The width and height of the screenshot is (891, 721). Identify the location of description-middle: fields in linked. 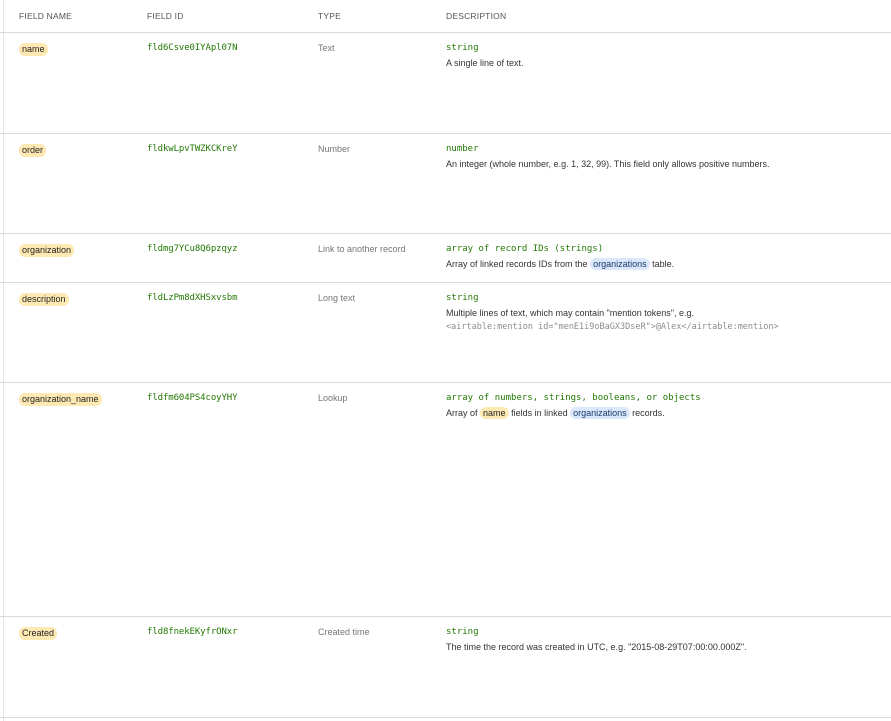
(539, 413).